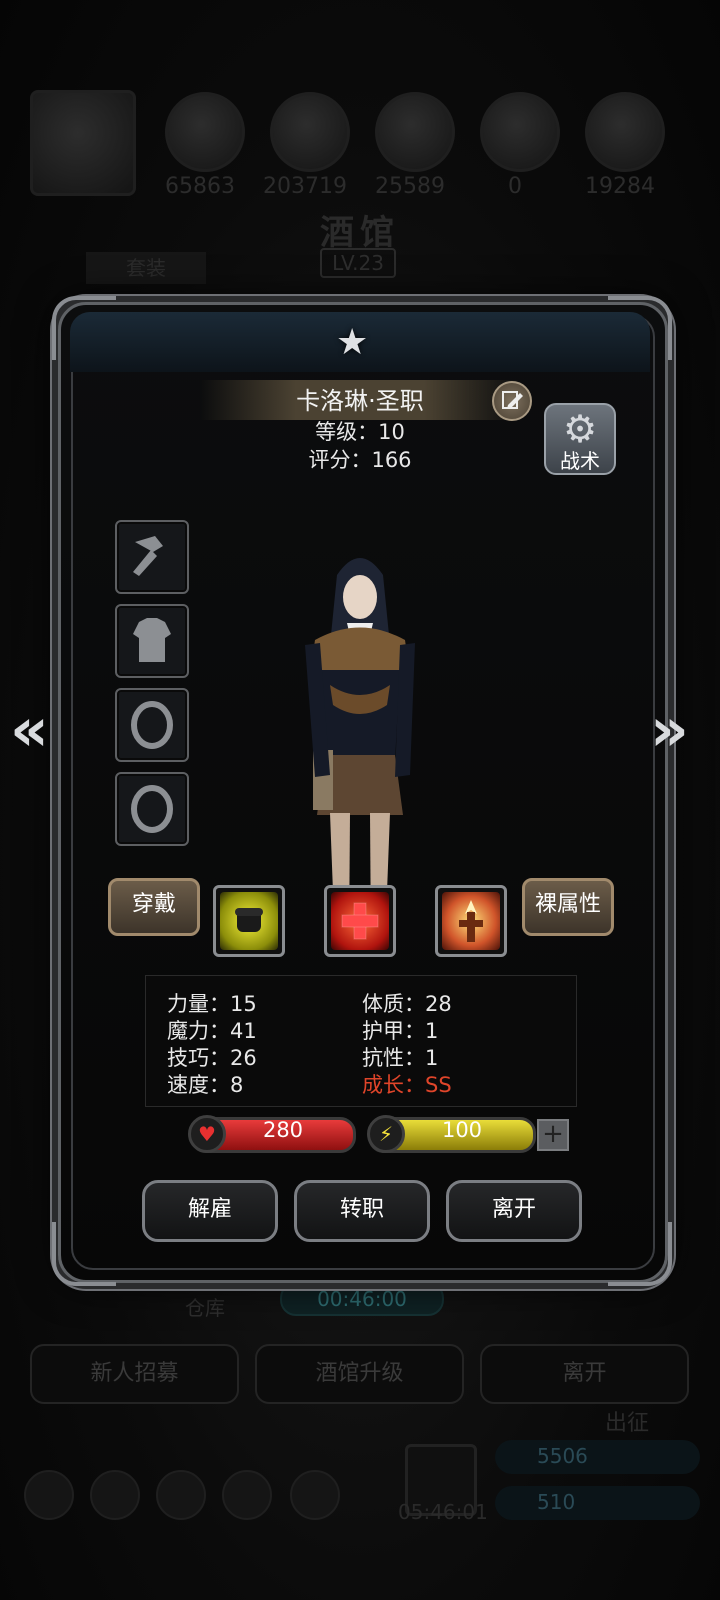 The image size is (720, 1600). I want to click on heal-skill-icon, so click(360, 921).